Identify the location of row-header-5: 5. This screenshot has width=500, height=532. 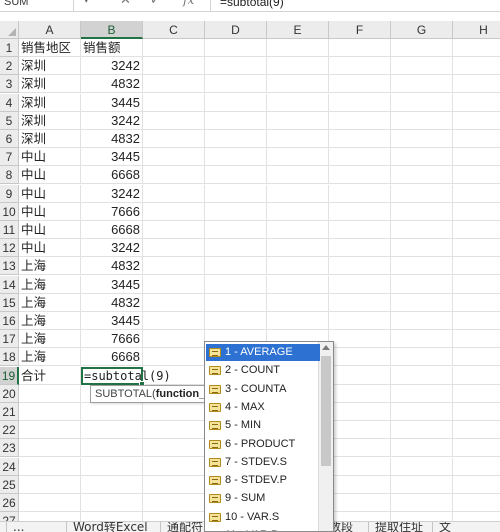
(9, 120).